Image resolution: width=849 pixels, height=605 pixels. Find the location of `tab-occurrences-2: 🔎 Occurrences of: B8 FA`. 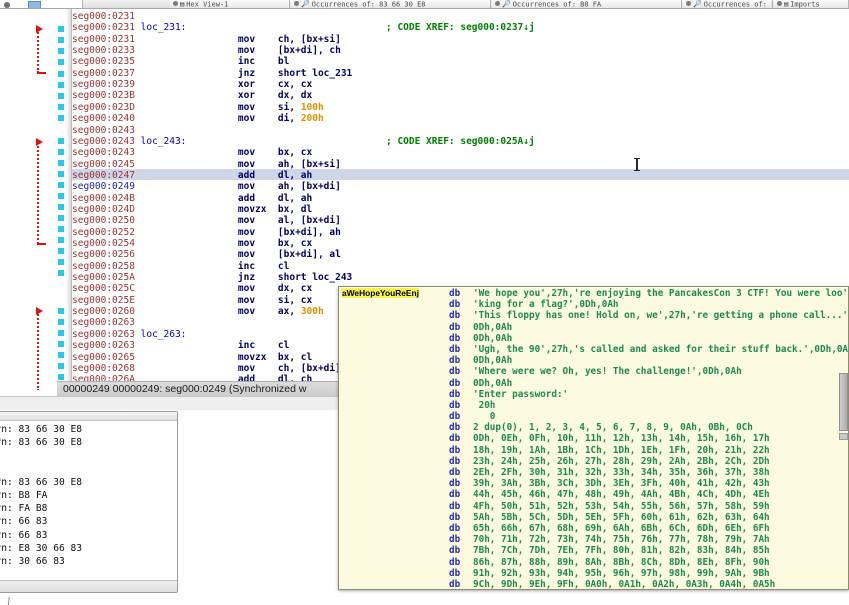

tab-occurrences-2: 🔎 Occurrences of: B8 FA is located at coordinates (587, 4).